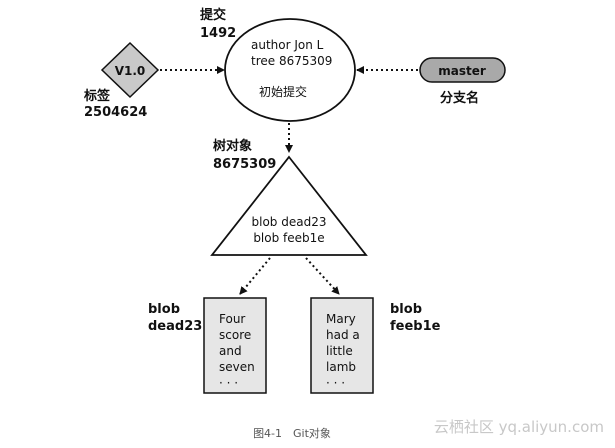  I want to click on blob-node-feeb1e: Mary had a little lamb · · ·, so click(342, 345).